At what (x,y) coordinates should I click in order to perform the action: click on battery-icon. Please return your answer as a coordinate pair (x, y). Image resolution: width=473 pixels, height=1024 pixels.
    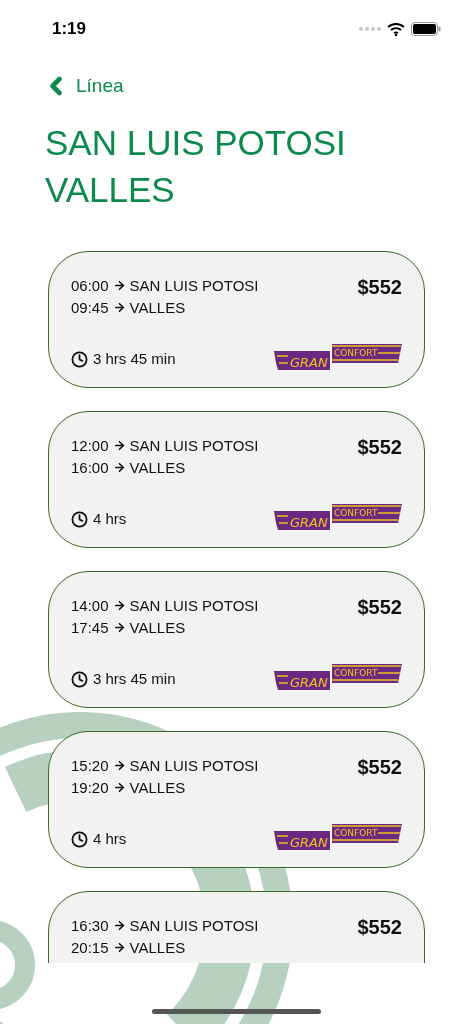
    Looking at the image, I should click on (426, 29).